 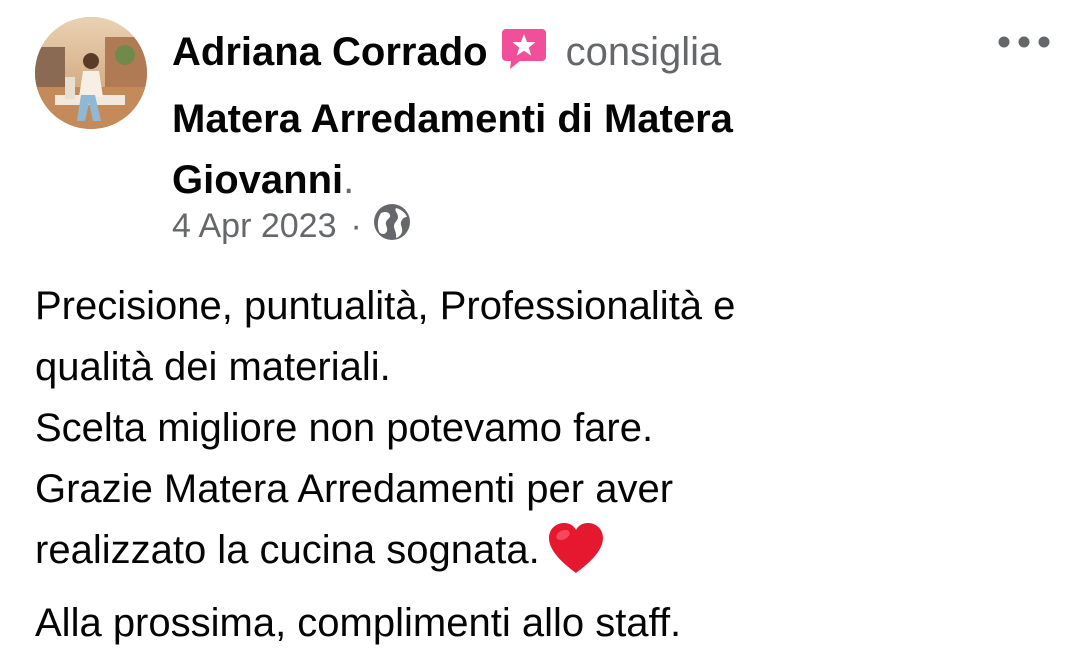 I want to click on body-line: Grazie Matera Arredamenti per aver, so click(x=354, y=489).